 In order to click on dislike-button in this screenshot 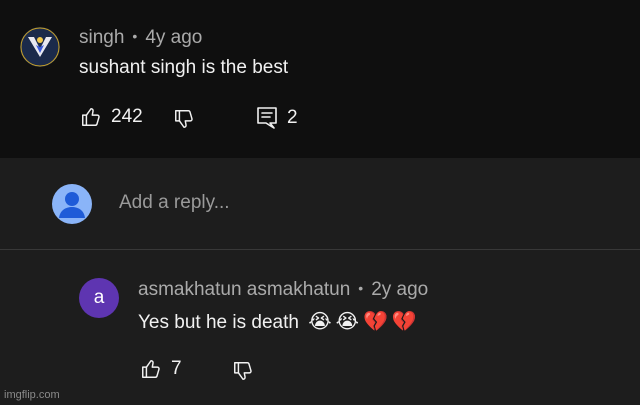, I will do `click(184, 119)`.